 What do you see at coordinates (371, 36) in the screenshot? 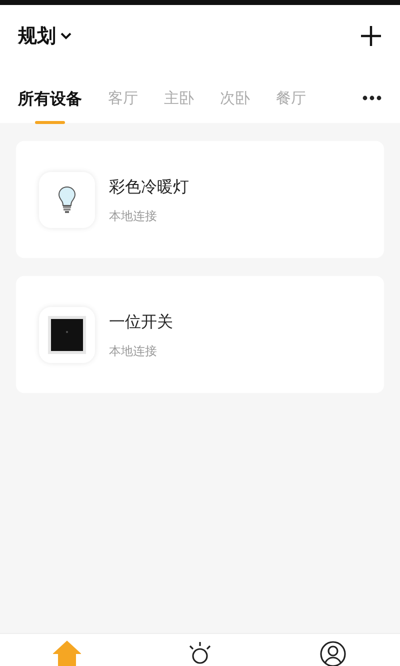
I see `add-icon` at bounding box center [371, 36].